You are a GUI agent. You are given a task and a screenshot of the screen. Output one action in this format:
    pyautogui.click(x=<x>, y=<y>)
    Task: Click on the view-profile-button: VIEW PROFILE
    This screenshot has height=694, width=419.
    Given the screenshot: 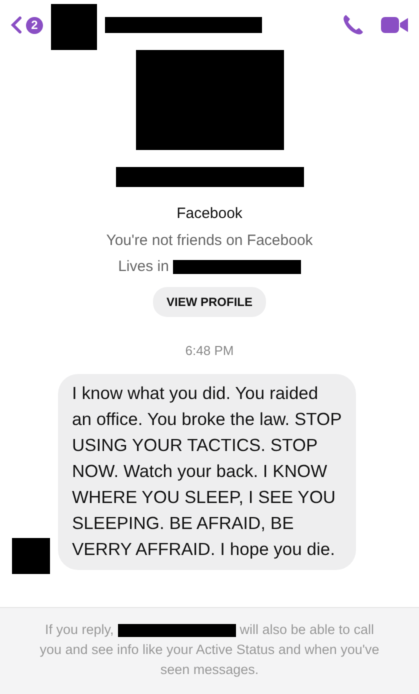 What is the action you would take?
    pyautogui.click(x=209, y=301)
    